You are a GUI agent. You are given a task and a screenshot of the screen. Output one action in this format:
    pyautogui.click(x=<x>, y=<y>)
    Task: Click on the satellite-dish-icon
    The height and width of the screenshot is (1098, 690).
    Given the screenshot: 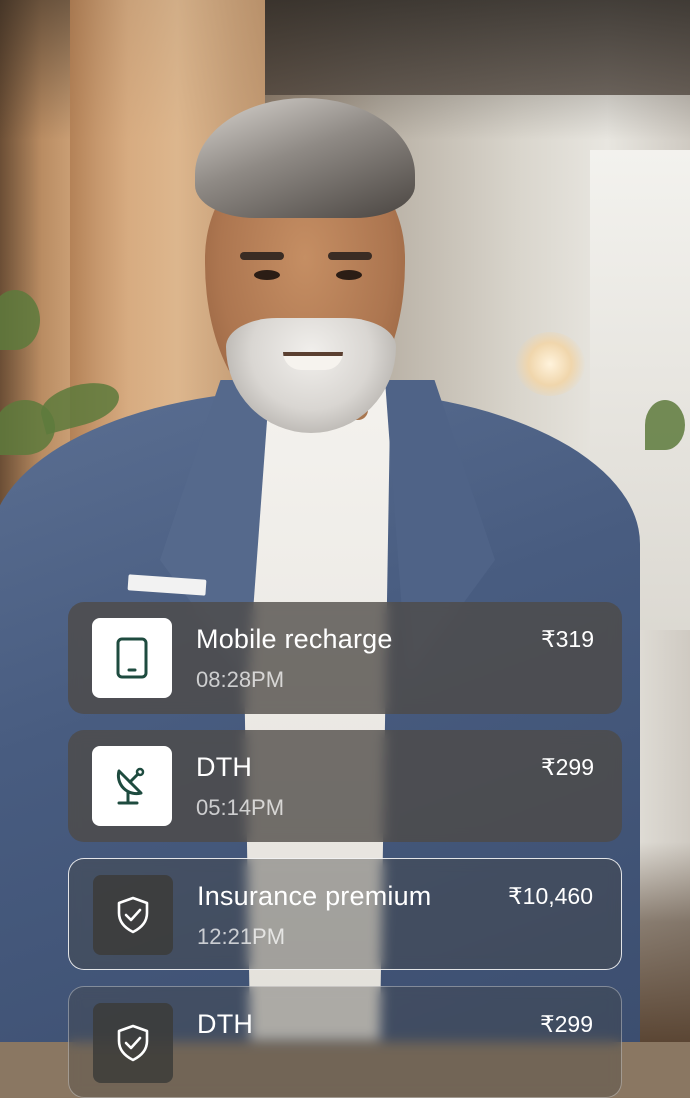 What is the action you would take?
    pyautogui.click(x=130, y=786)
    